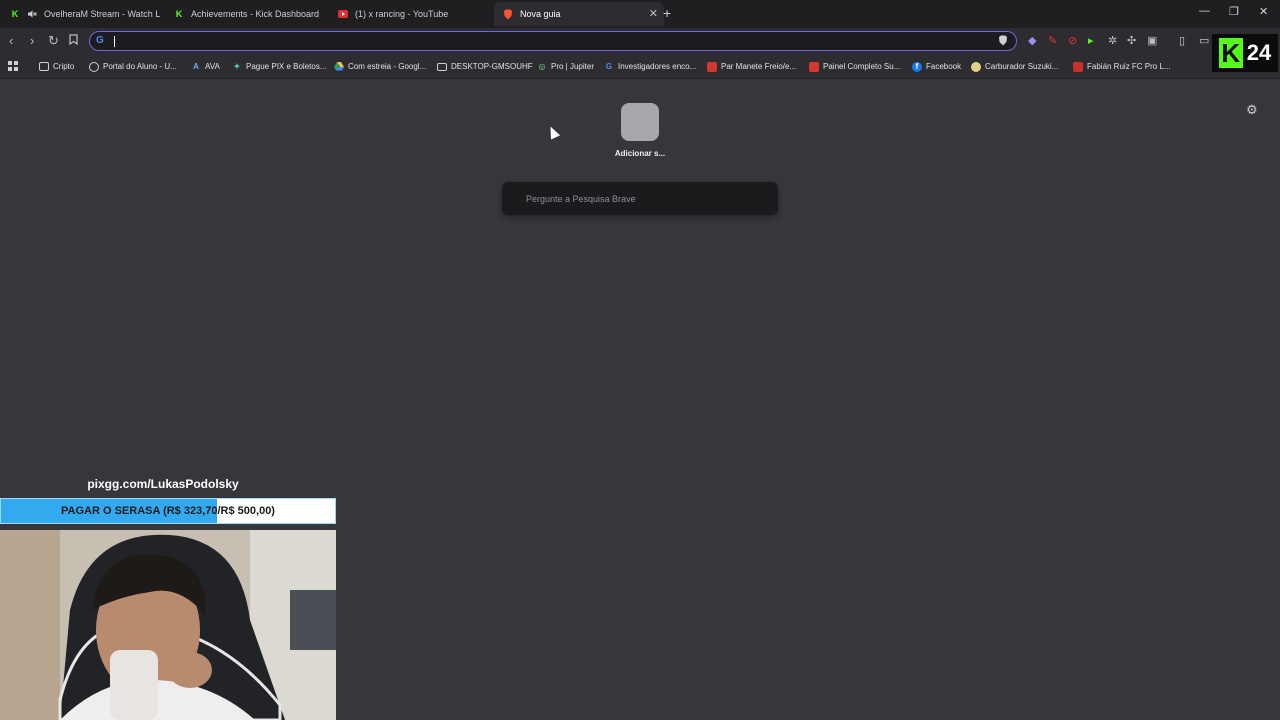 The width and height of the screenshot is (1280, 720). Describe the element at coordinates (1052, 40) in the screenshot. I see `extension-red-icon: ✎` at that location.